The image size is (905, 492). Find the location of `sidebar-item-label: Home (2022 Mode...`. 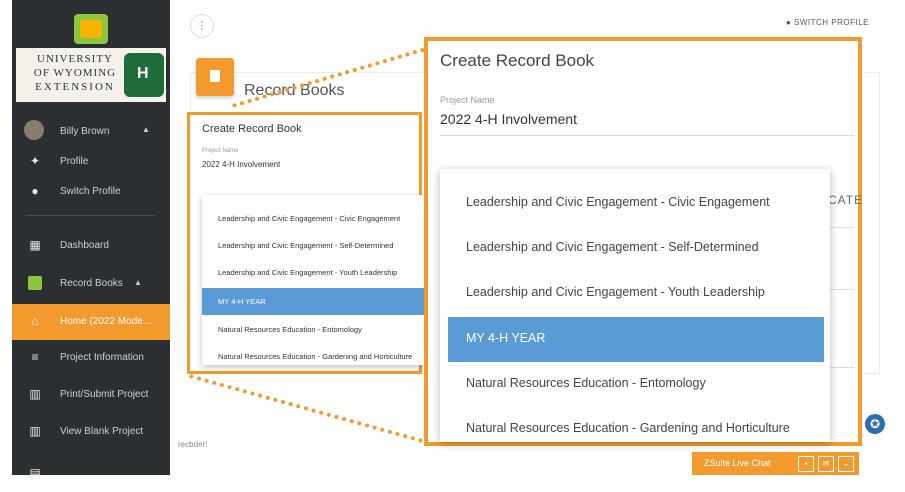

sidebar-item-label: Home (2022 Mode... is located at coordinates (106, 321).